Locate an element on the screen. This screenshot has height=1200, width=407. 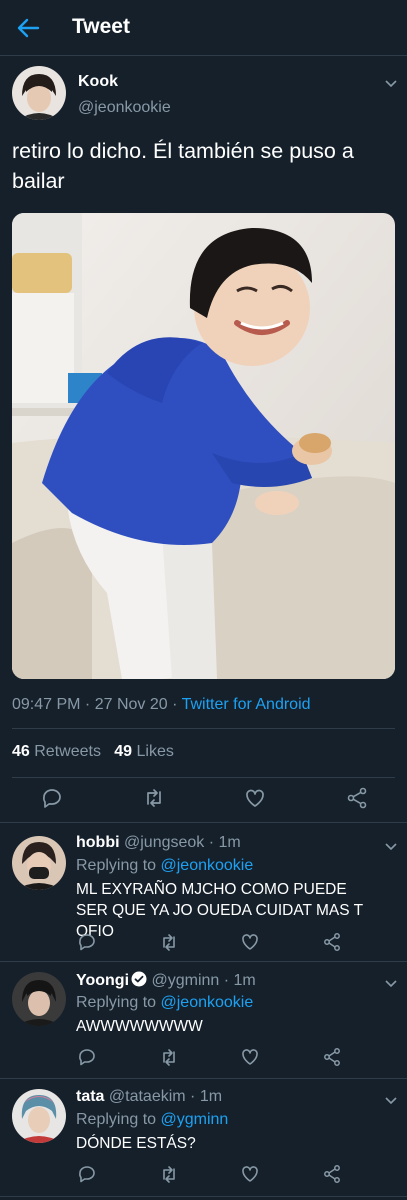
tweet-stats: 46 Retweets 49 Likes is located at coordinates (93, 752).